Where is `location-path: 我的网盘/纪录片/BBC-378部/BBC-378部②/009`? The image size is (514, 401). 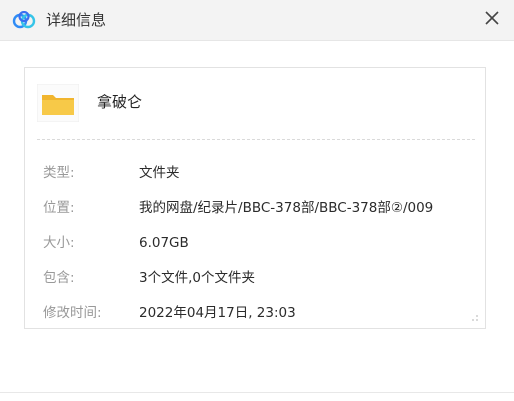
location-path: 我的网盘/纪录片/BBC-378部/BBC-378部②/009 is located at coordinates (286, 208).